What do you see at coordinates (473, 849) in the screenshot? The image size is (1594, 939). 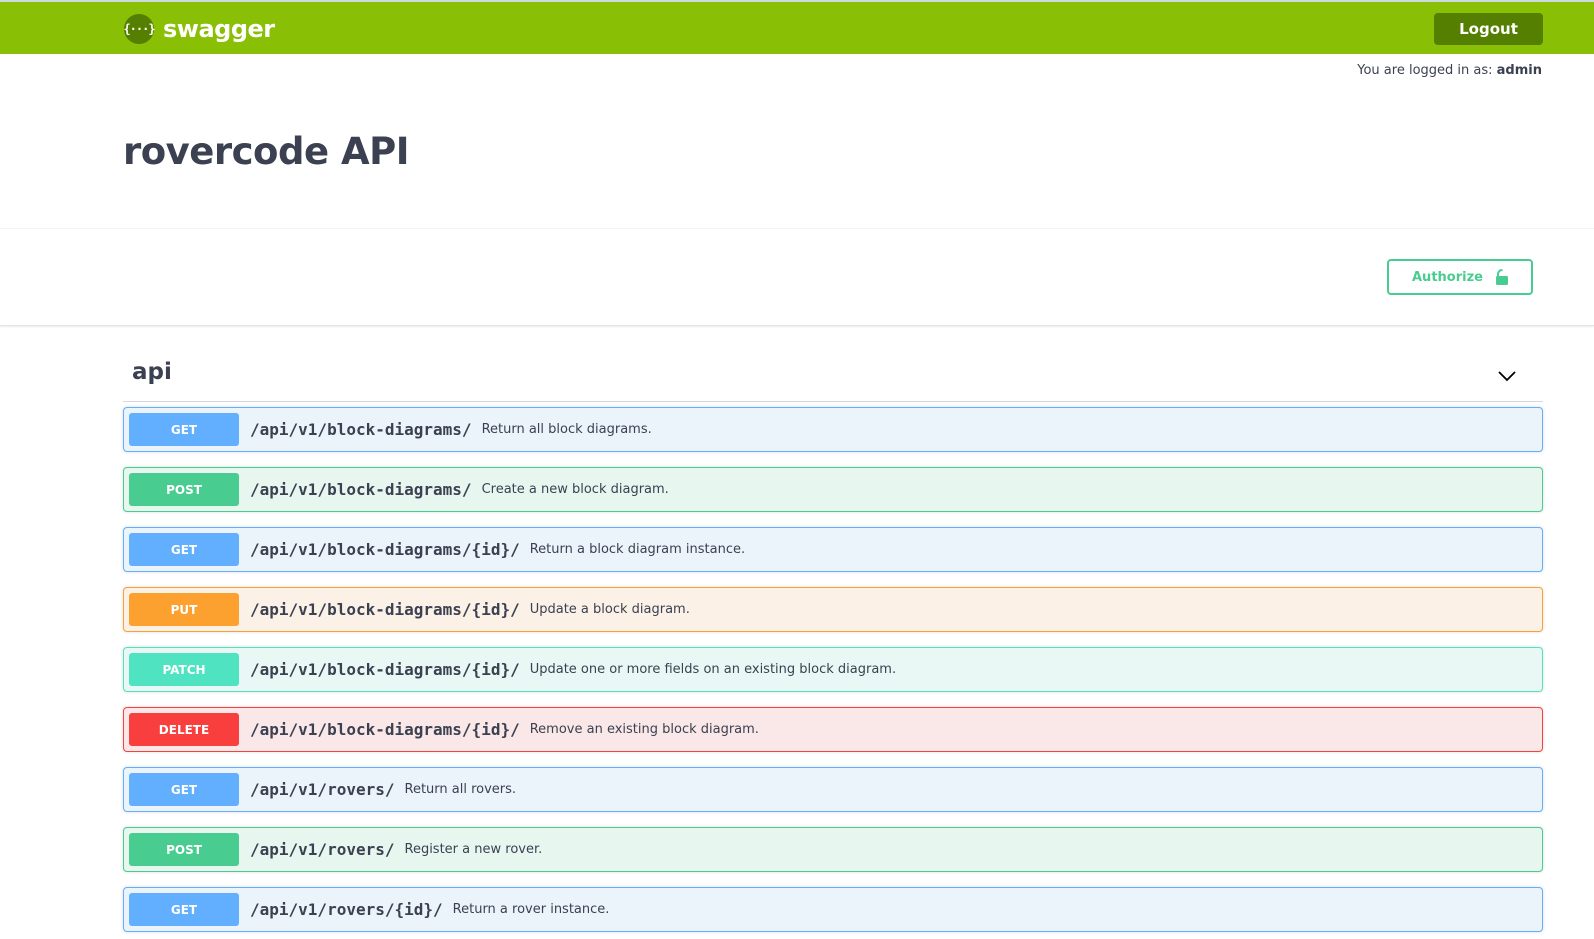 I see `operation-summary: Register a new rover.` at bounding box center [473, 849].